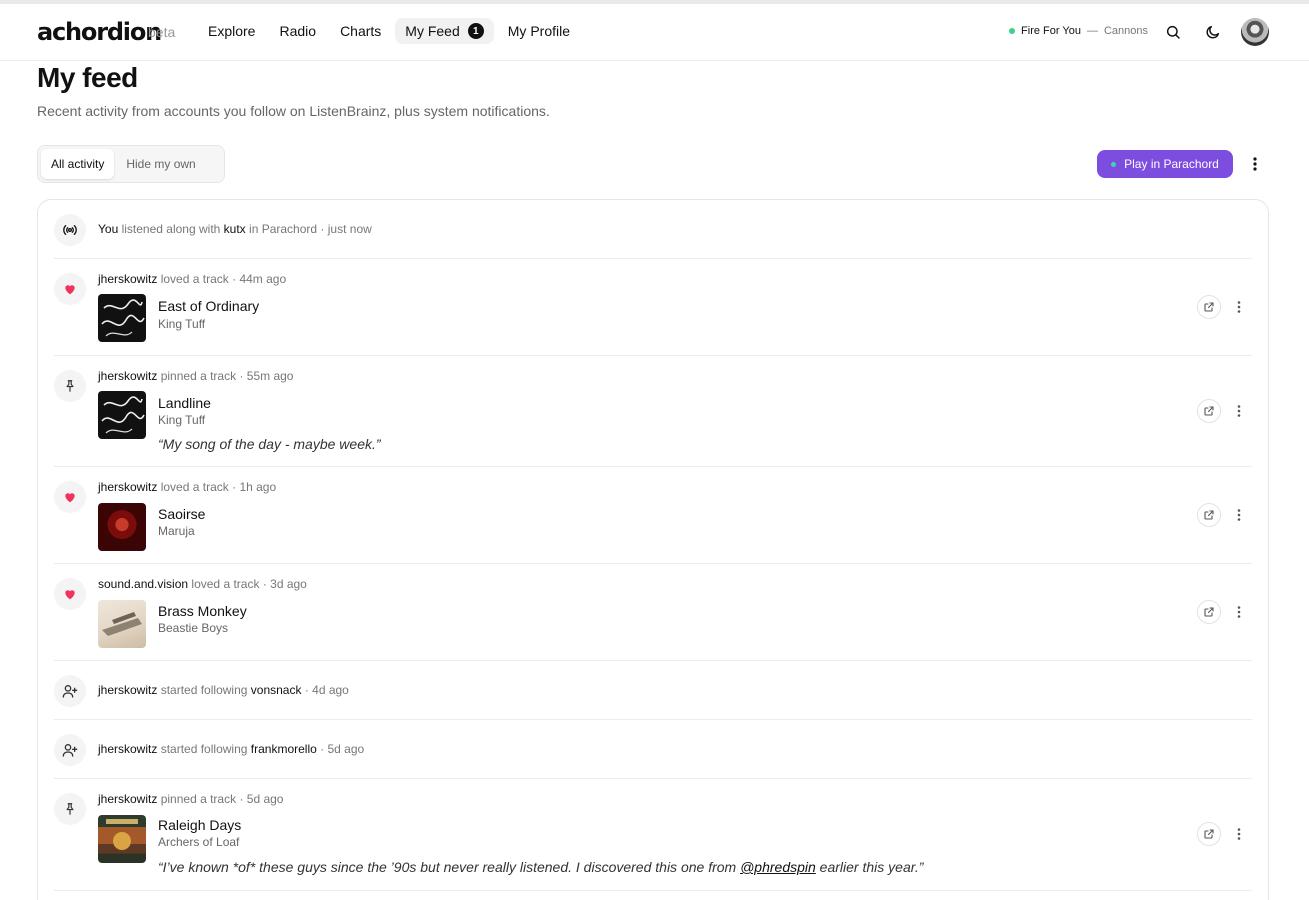 Image resolution: width=1309 pixels, height=900 pixels. Describe the element at coordinates (99, 32) in the screenshot. I see `app-logo: achordion` at that location.